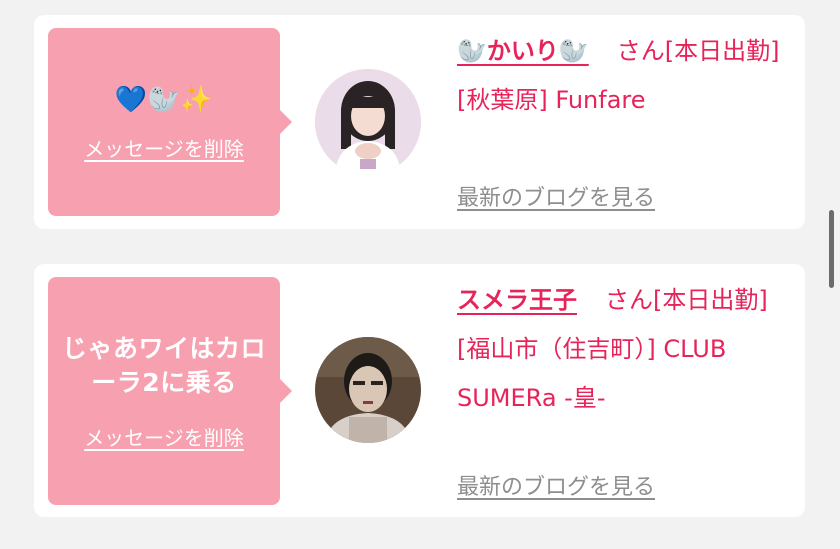 Image resolution: width=840 pixels, height=549 pixels. I want to click on cast-info: 🦭かいり🦭 さん[本日出勤] [秋葉原] Funfare, so click(624, 76).